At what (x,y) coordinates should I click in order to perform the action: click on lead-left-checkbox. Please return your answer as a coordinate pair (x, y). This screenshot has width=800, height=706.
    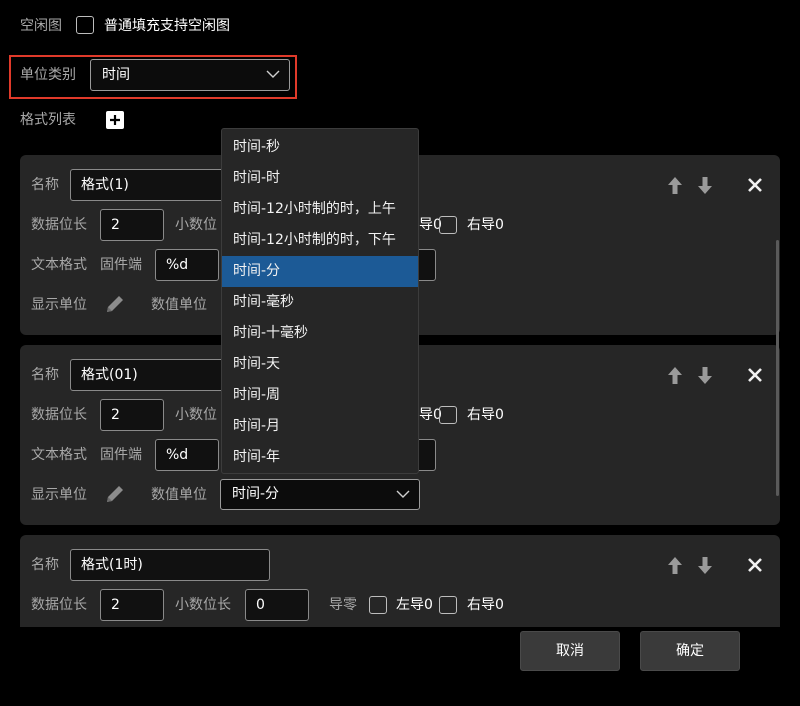
    Looking at the image, I should click on (378, 605).